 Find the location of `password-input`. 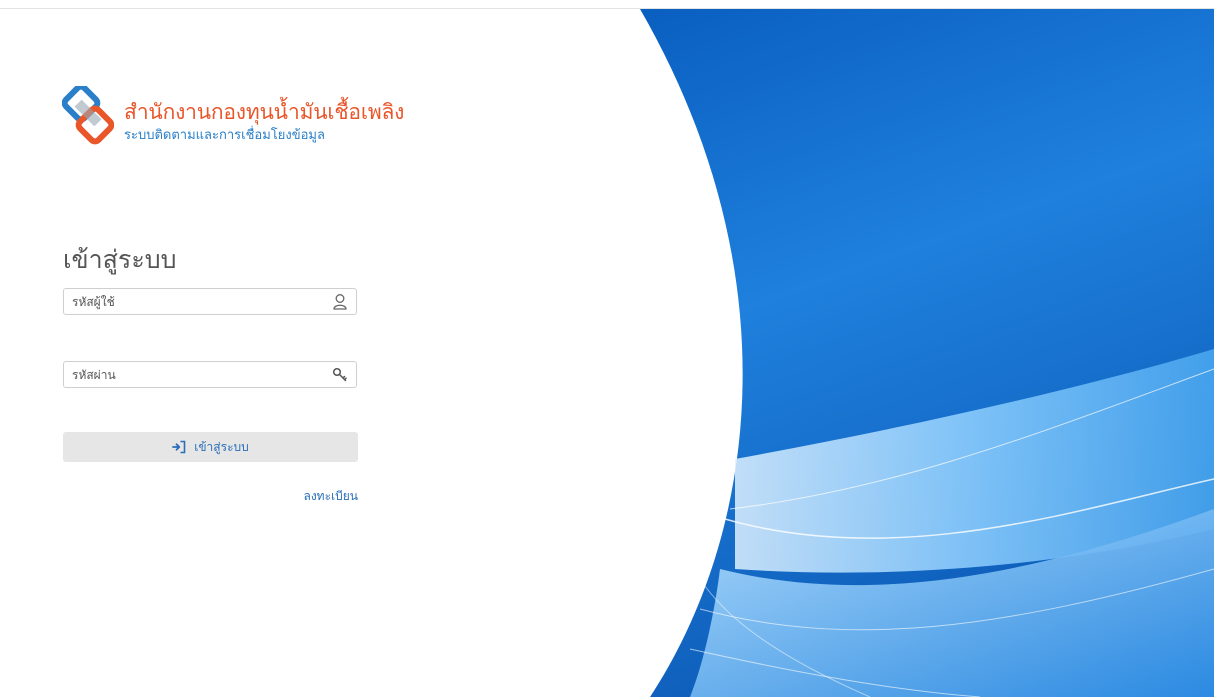

password-input is located at coordinates (203, 374).